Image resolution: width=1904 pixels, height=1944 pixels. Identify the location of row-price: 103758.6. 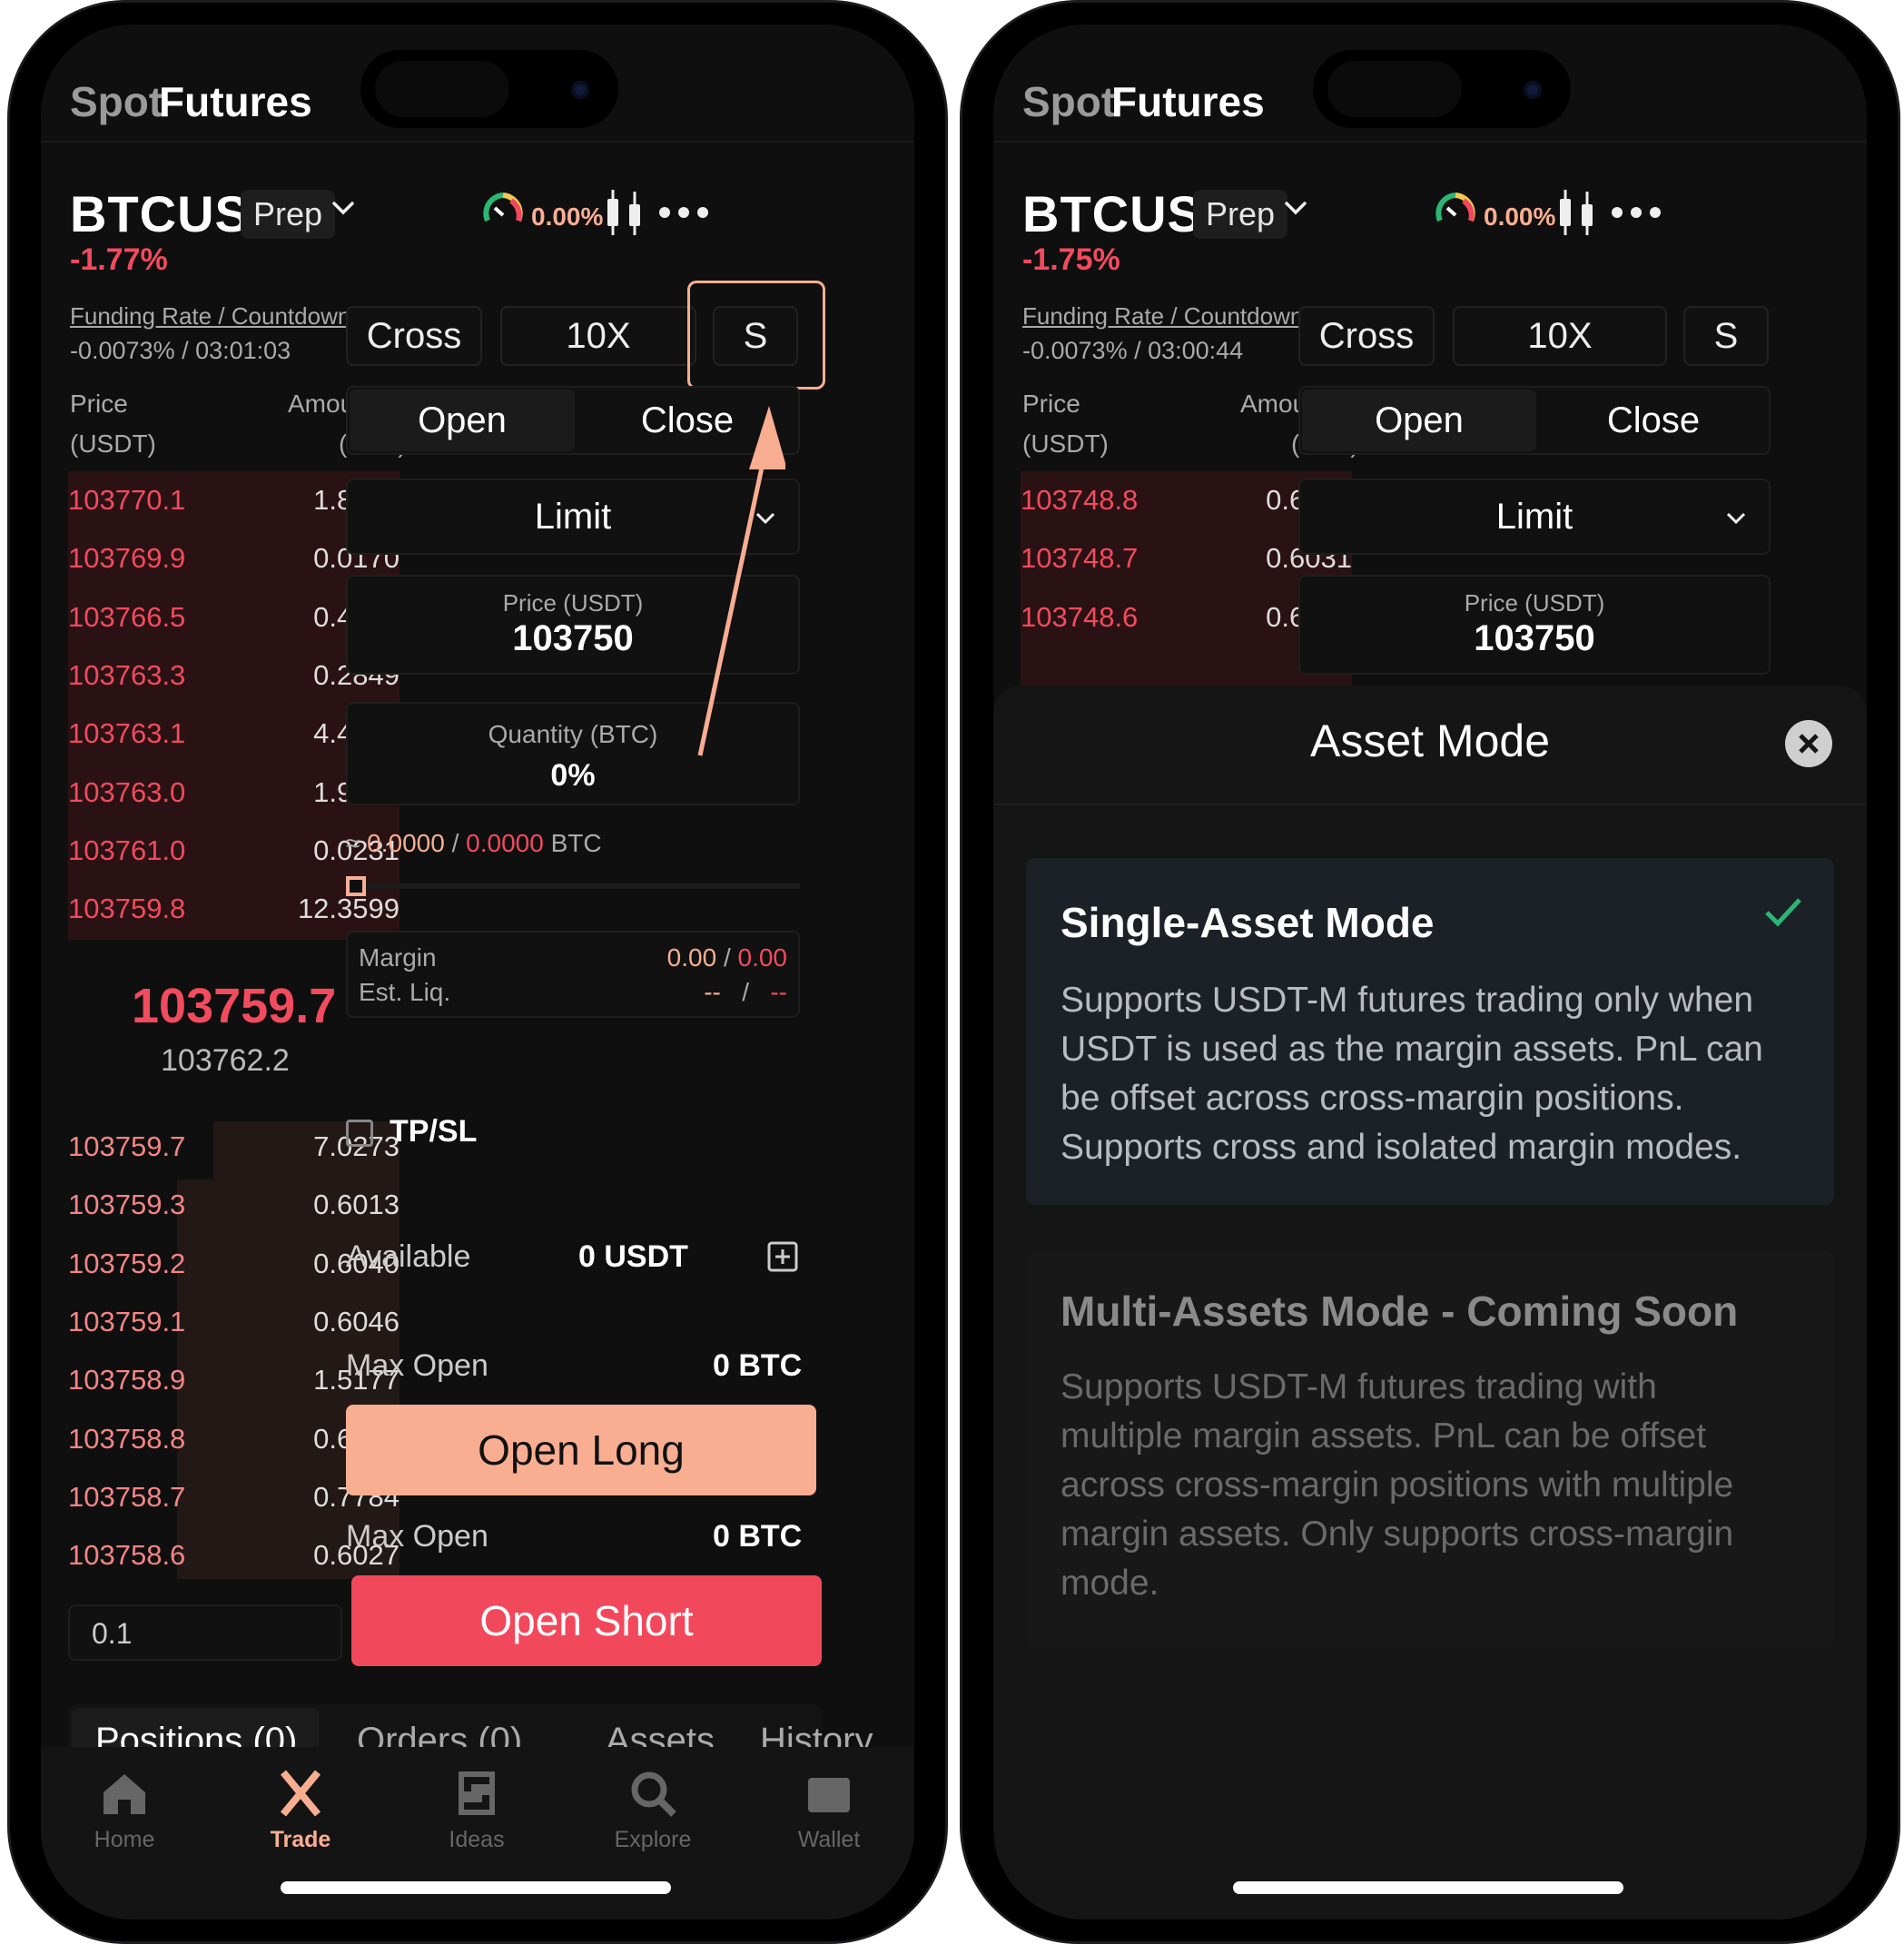
(127, 1555).